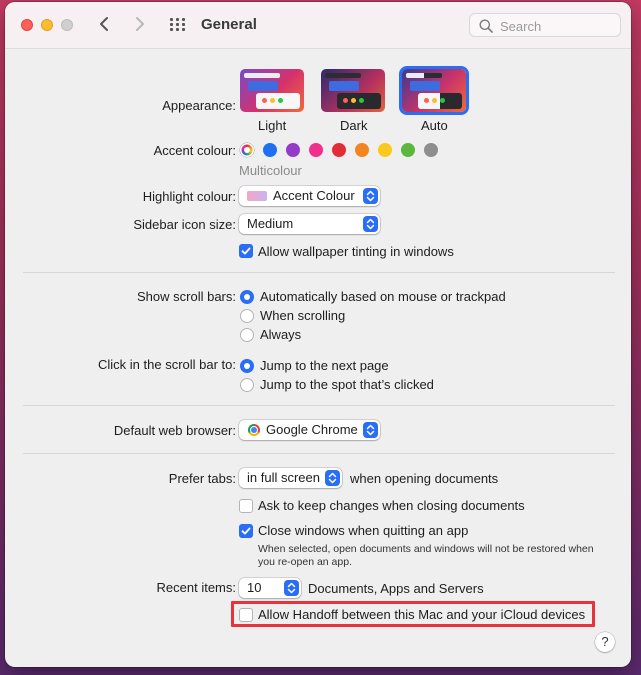 This screenshot has height=675, width=641. Describe the element at coordinates (272, 125) in the screenshot. I see `appearance-option-light-label: Light` at that location.